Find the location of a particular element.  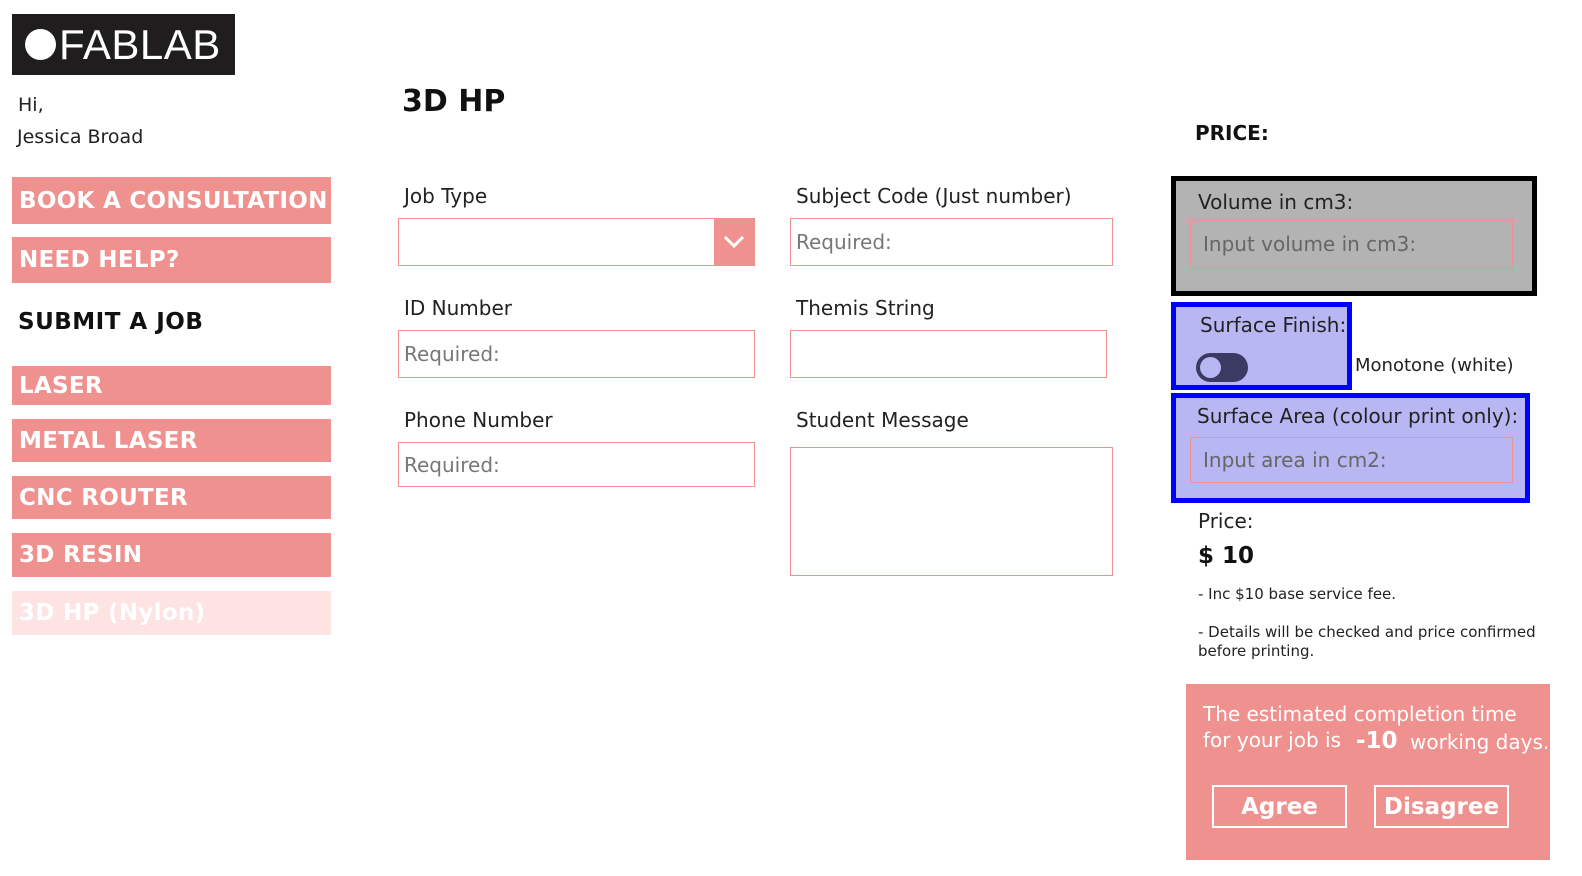

logo-circle-icon is located at coordinates (40, 44).